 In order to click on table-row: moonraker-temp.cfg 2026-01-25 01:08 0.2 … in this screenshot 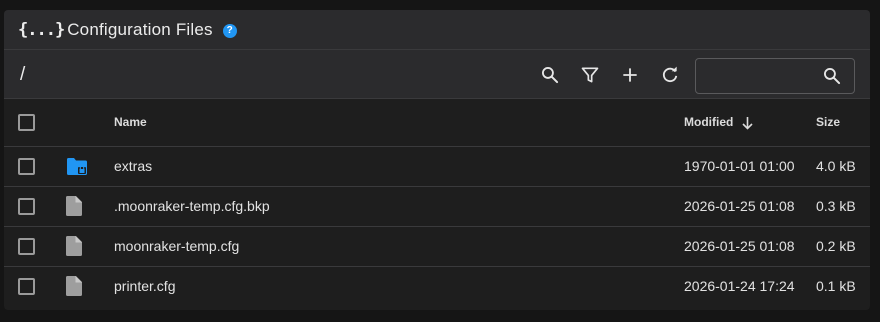, I will do `click(437, 246)`.